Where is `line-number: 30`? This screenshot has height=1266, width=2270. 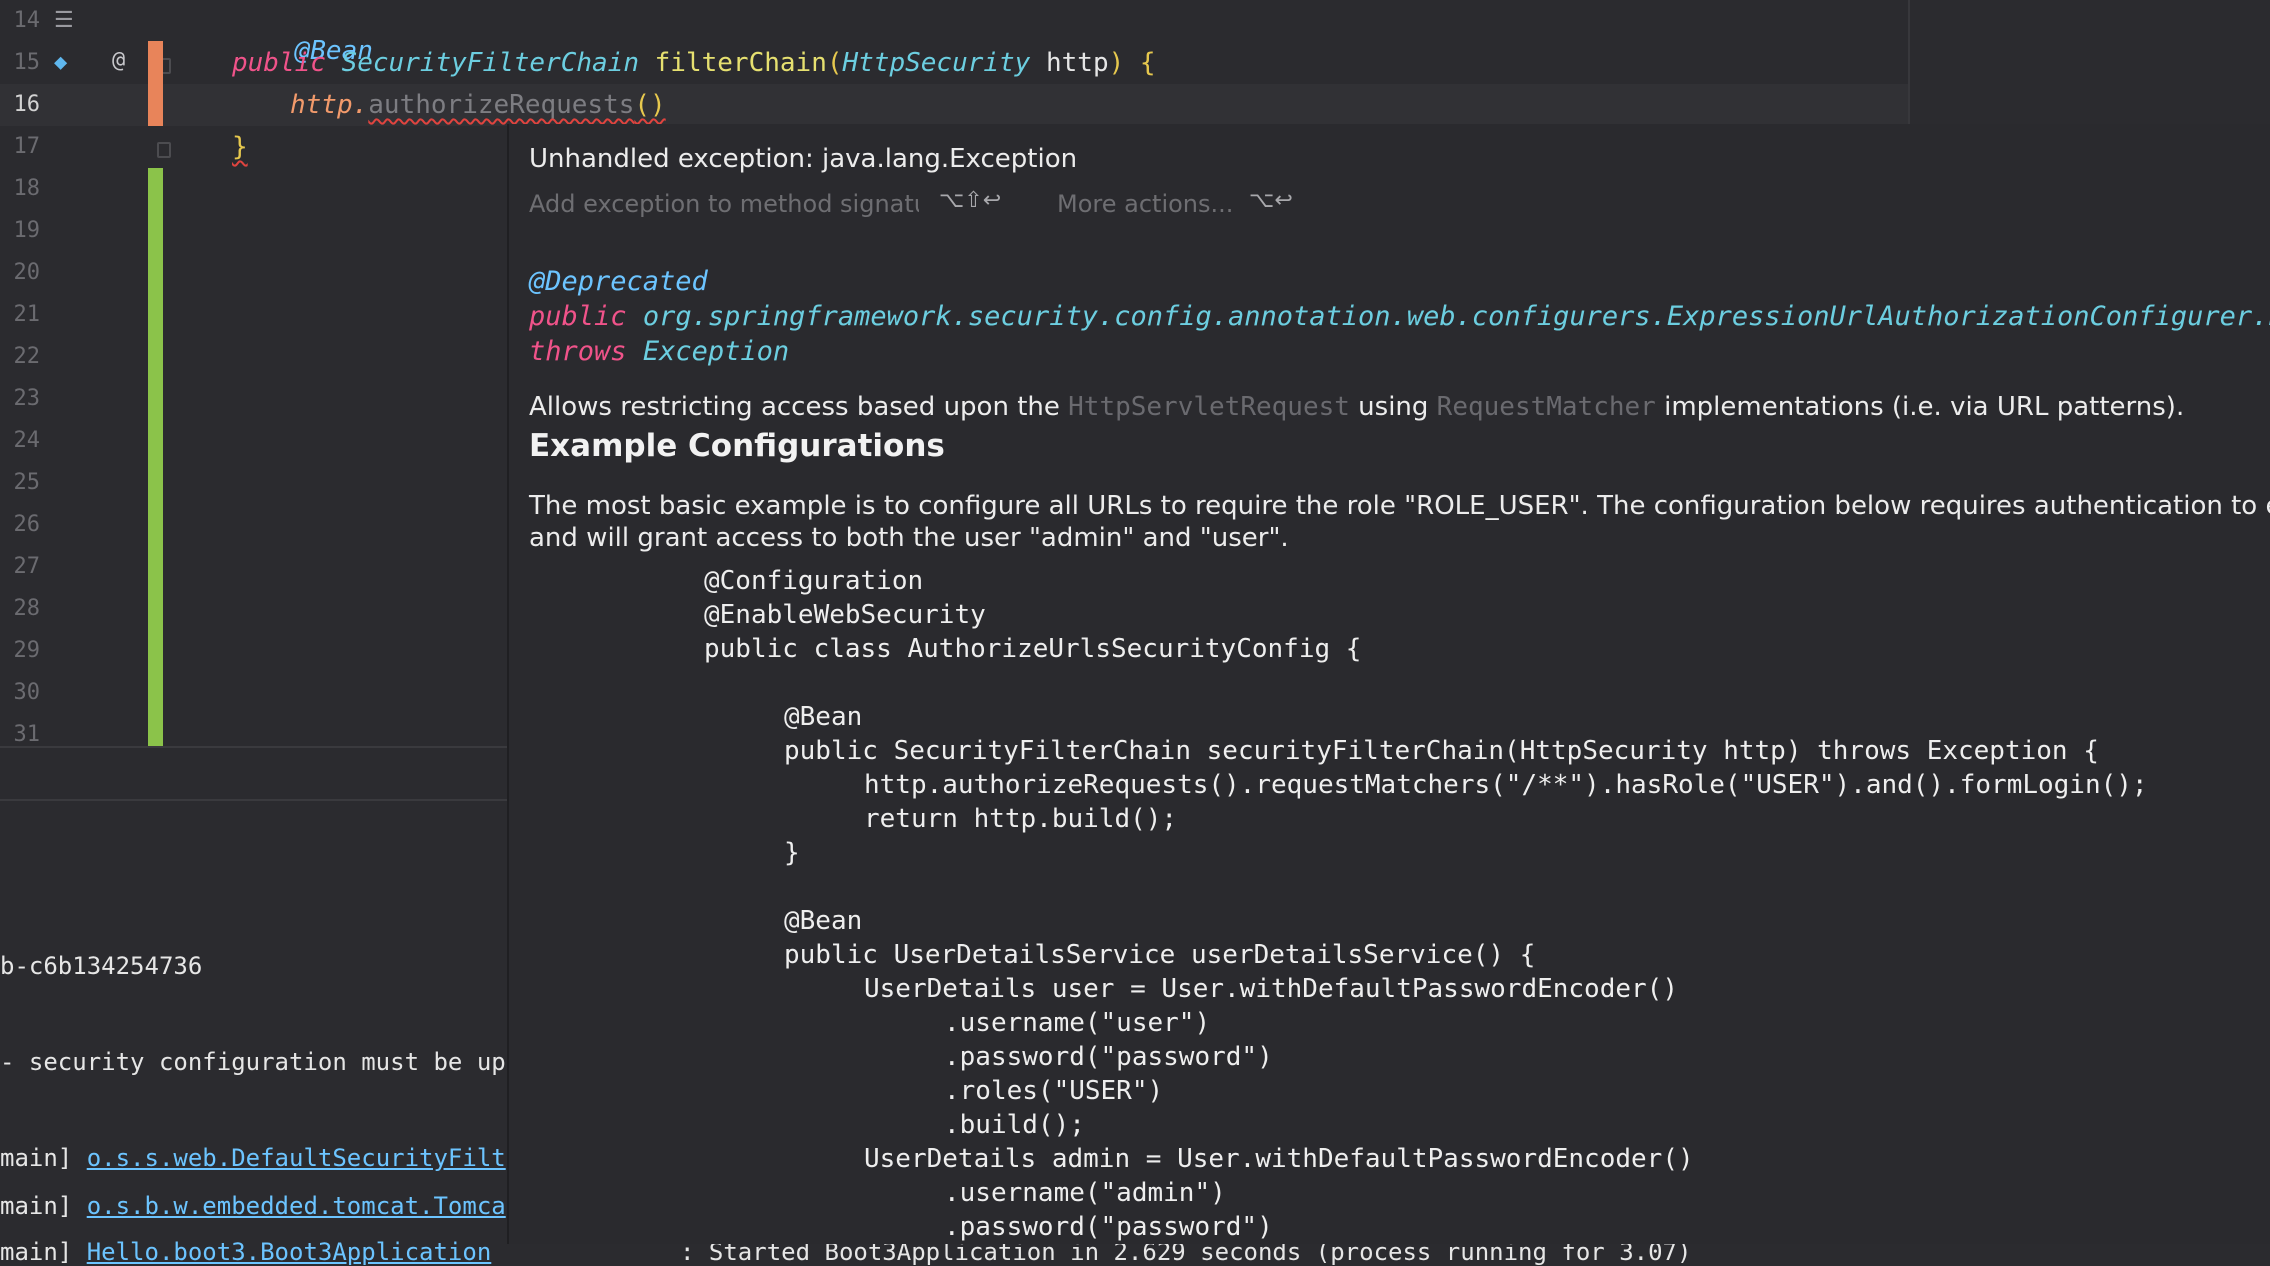 line-number: 30 is located at coordinates (27, 692).